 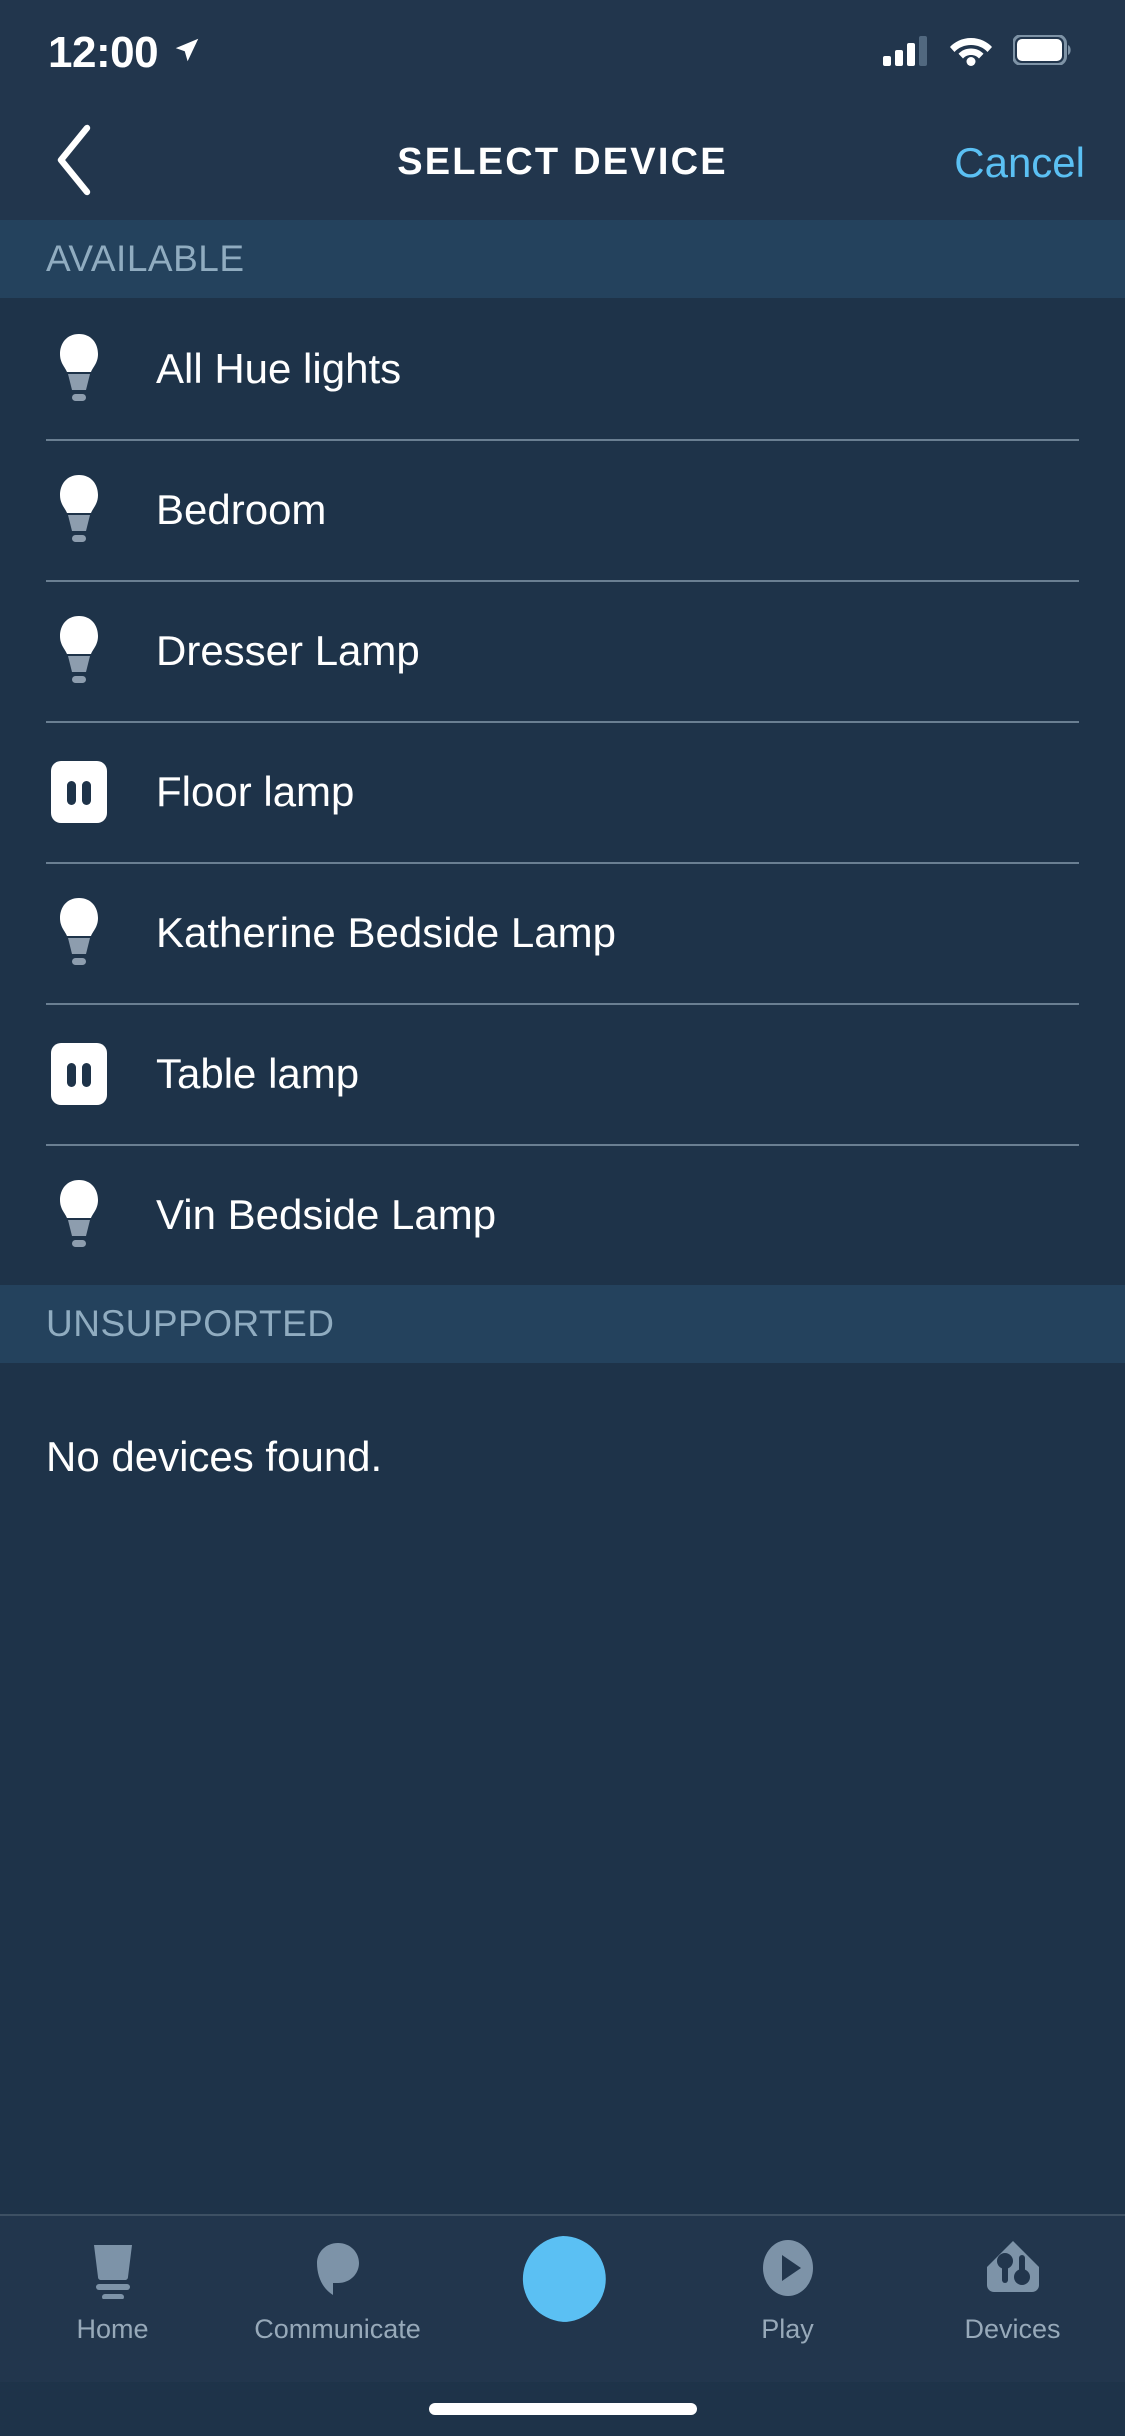 I want to click on tab-label: Devices, so click(x=1012, y=2329).